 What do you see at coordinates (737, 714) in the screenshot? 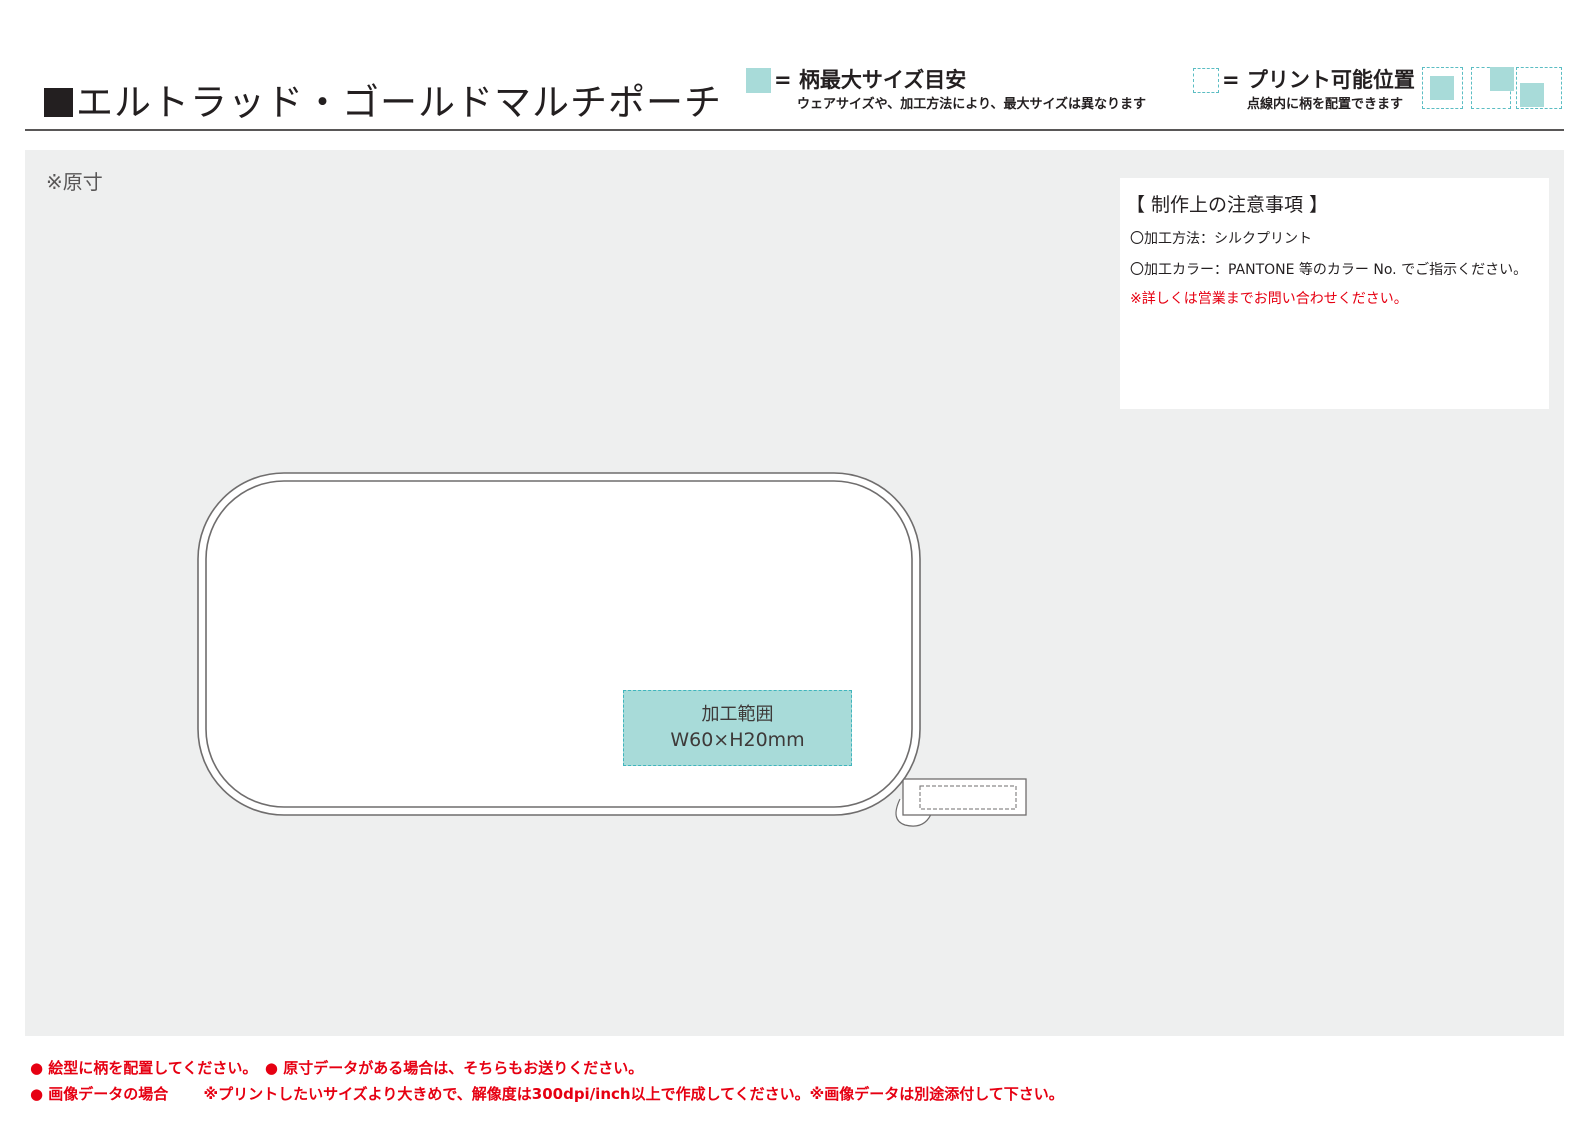
I see `print-area-label: 加工範囲` at bounding box center [737, 714].